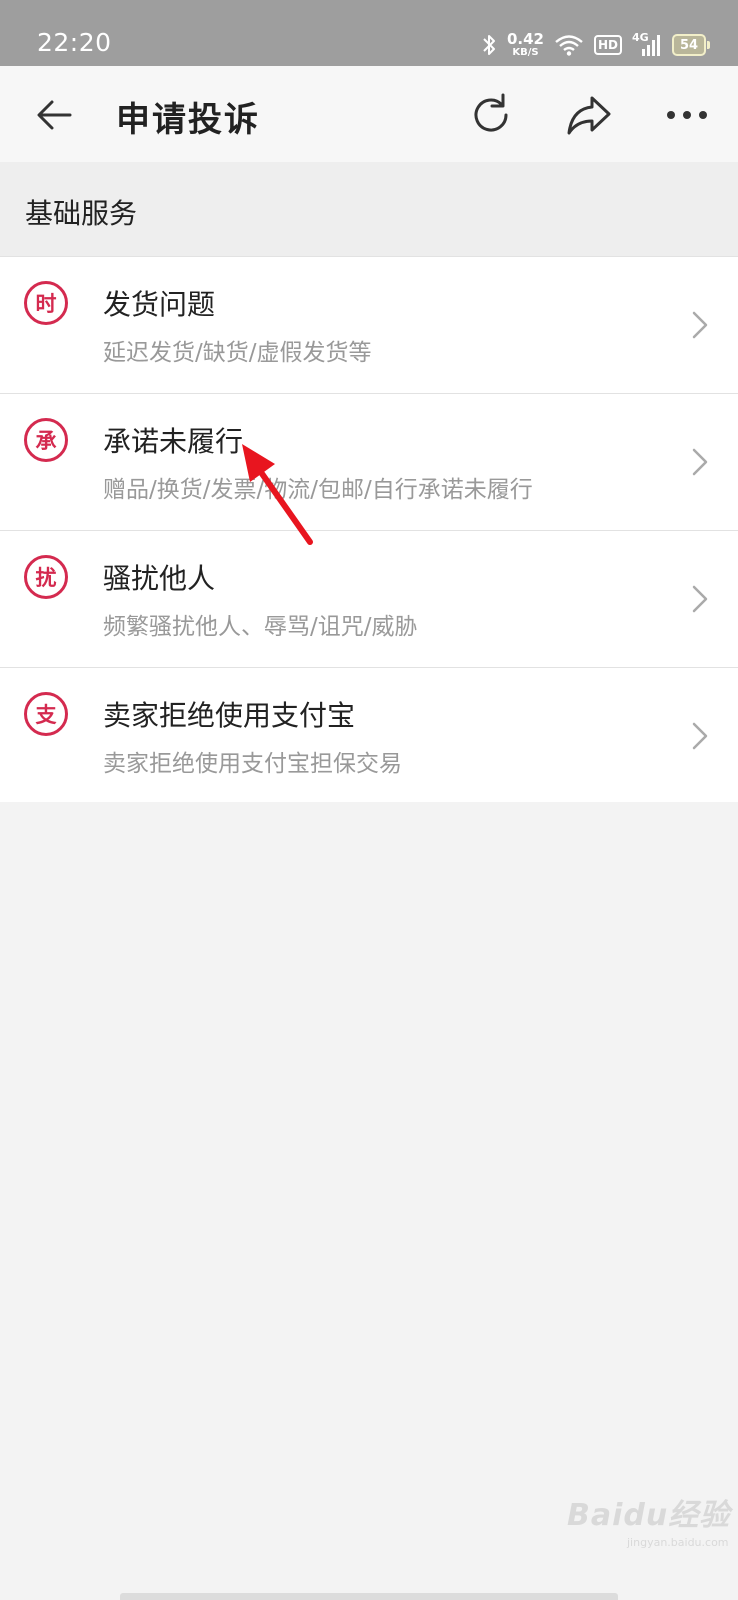 This screenshot has width=738, height=1600. What do you see at coordinates (237, 353) in the screenshot?
I see `item-description: 延迟发货/缺货/虚假发货等` at bounding box center [237, 353].